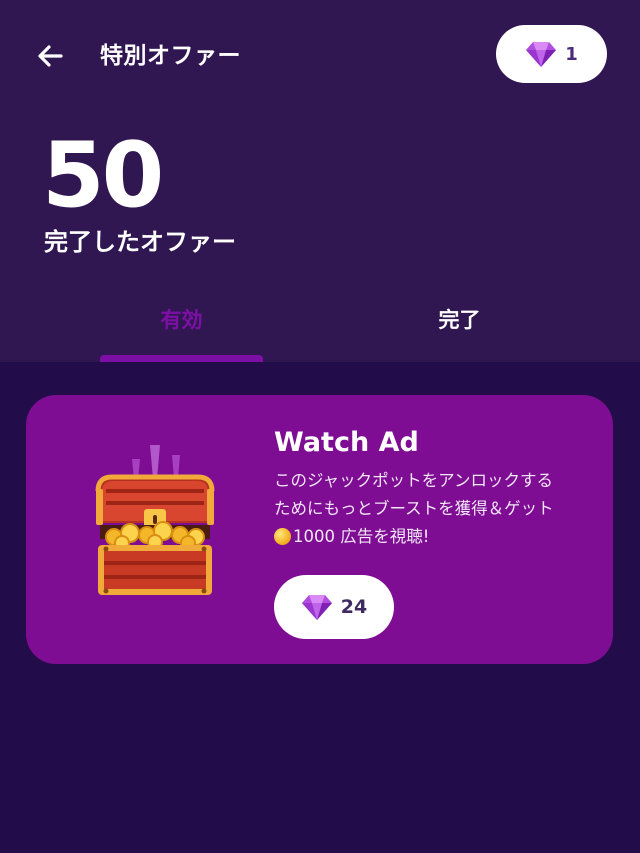 This screenshot has height=853, width=640. What do you see at coordinates (414, 508) in the screenshot?
I see `offer-description-line2: ためにもっとブーストを獲得＆ゲット` at bounding box center [414, 508].